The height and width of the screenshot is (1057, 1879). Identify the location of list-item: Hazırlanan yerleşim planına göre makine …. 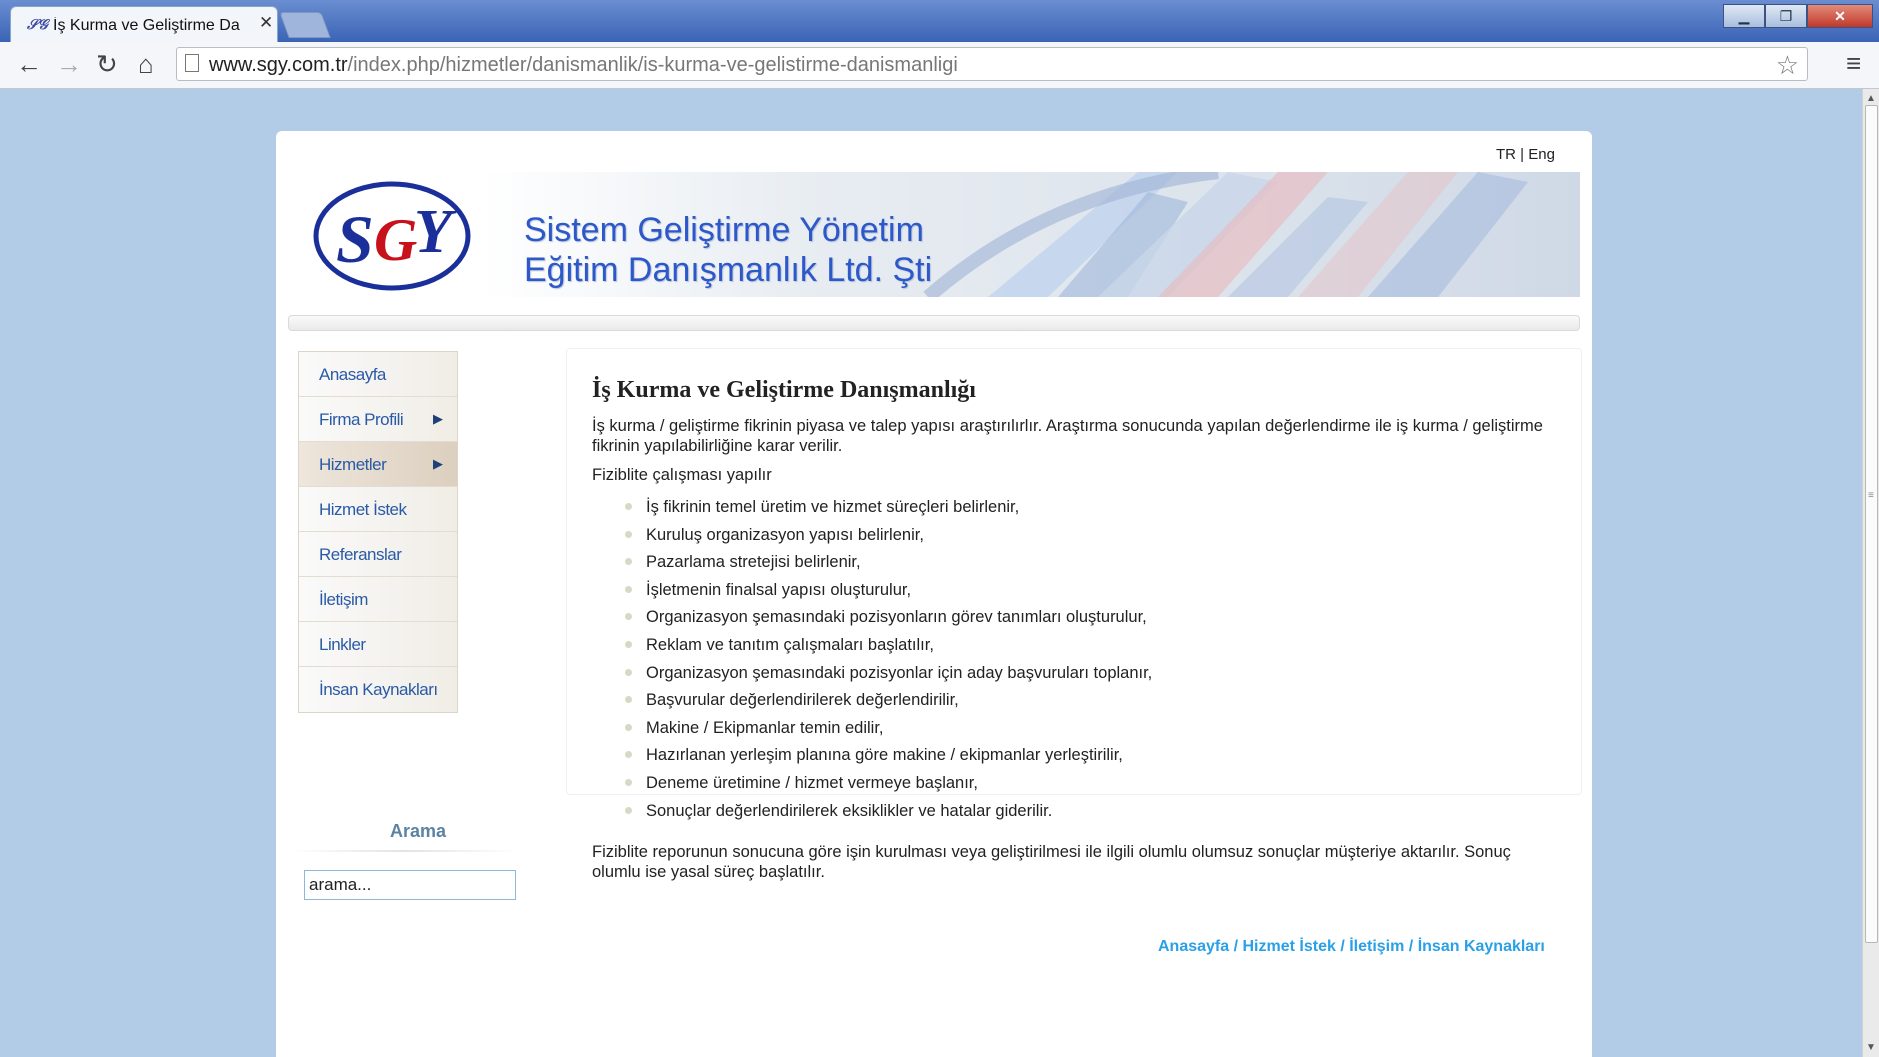
(872, 758).